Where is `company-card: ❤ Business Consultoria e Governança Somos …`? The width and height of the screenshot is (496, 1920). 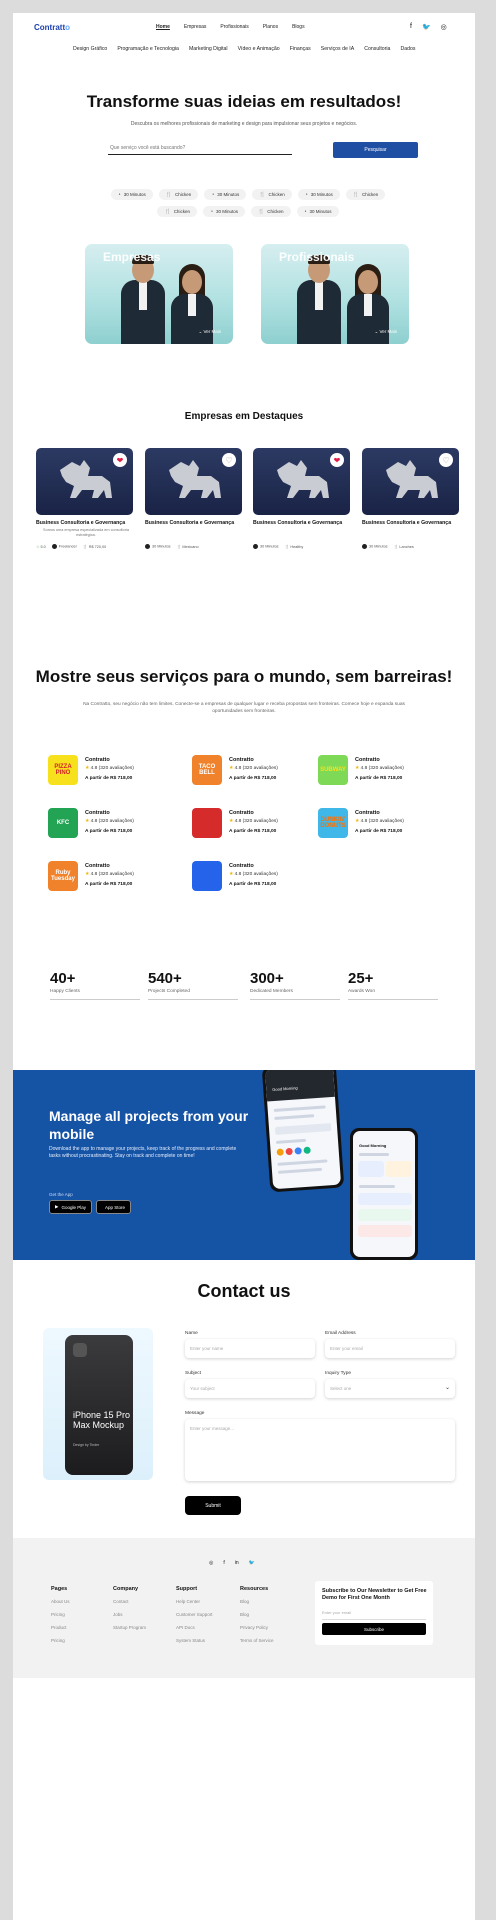
company-card: ❤ Business Consultoria e Governança Somos … is located at coordinates (84, 503).